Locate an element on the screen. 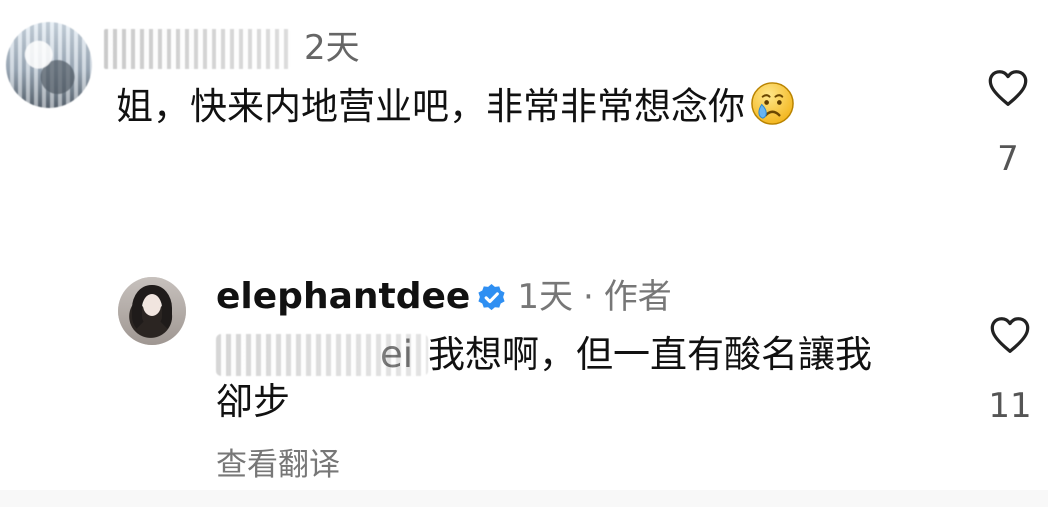 Image resolution: width=1048 pixels, height=507 pixels. commenter-avatar is located at coordinates (49, 65).